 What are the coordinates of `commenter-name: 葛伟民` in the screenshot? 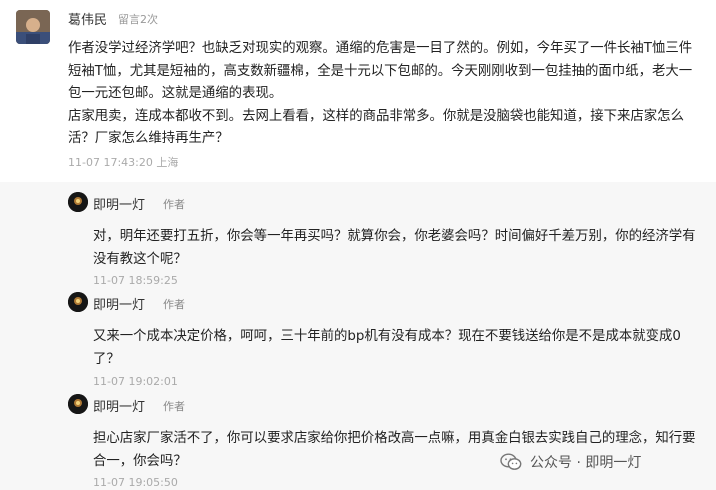 It's located at (87, 18).